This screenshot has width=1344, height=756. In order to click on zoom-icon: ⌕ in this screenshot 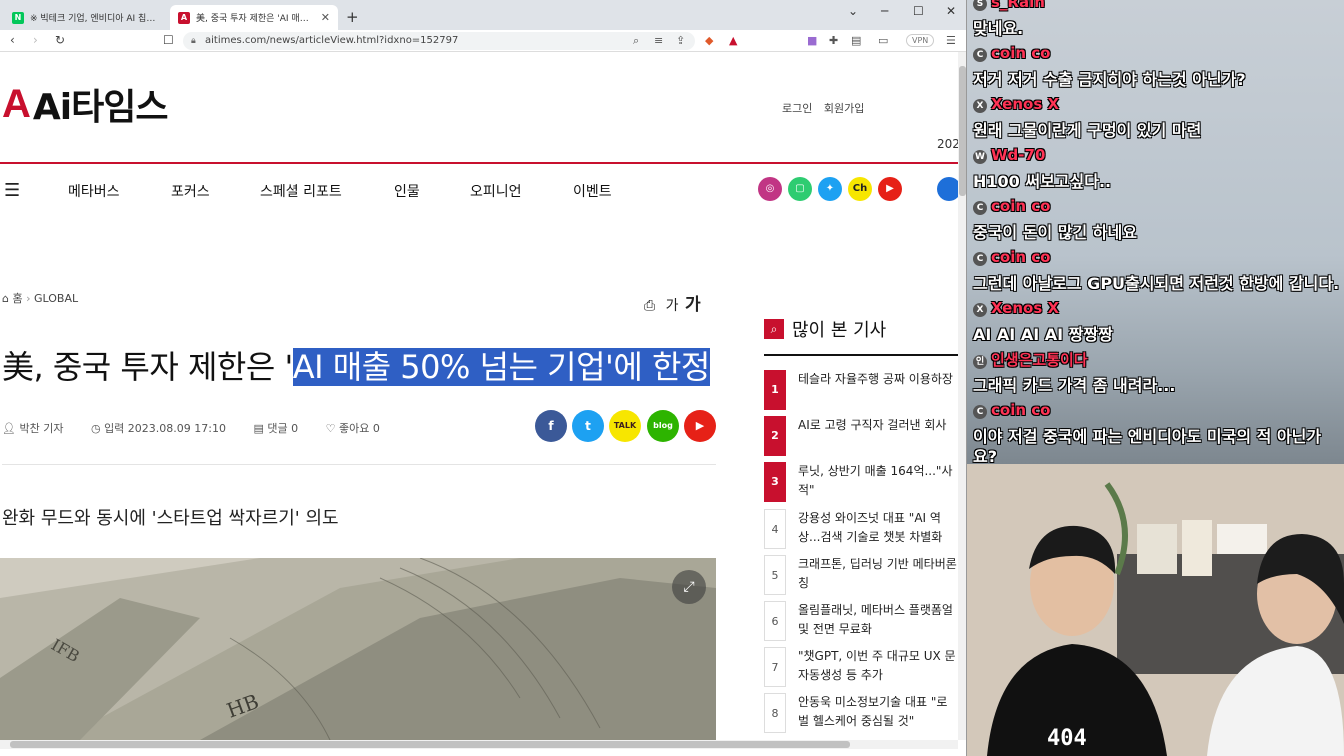, I will do `click(636, 41)`.